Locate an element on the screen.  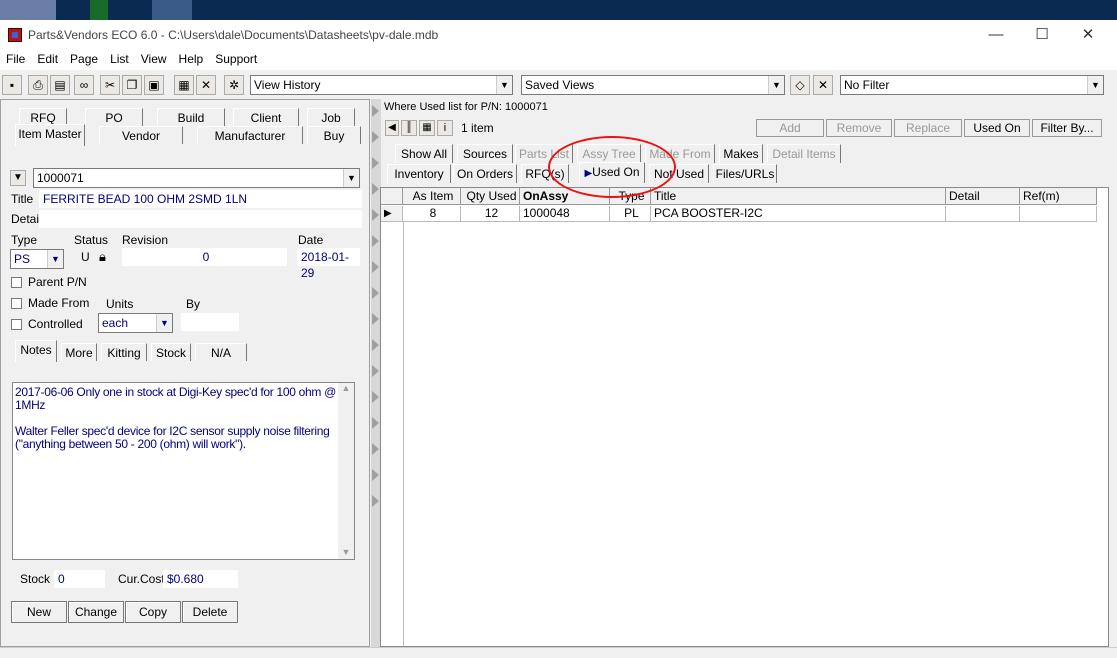
chevron-up-icon: ▲ is located at coordinates (346, 388).